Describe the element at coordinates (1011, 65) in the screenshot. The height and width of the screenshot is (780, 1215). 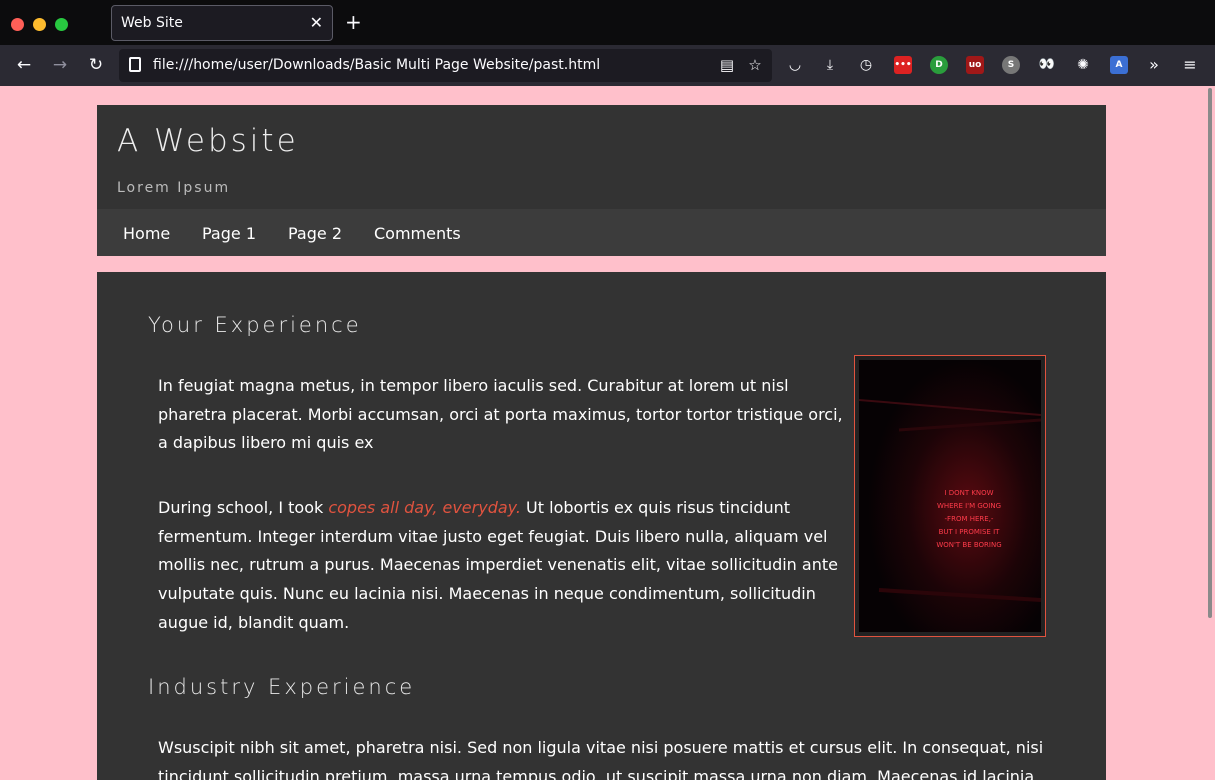
I see `extension-s-icon: S` at that location.